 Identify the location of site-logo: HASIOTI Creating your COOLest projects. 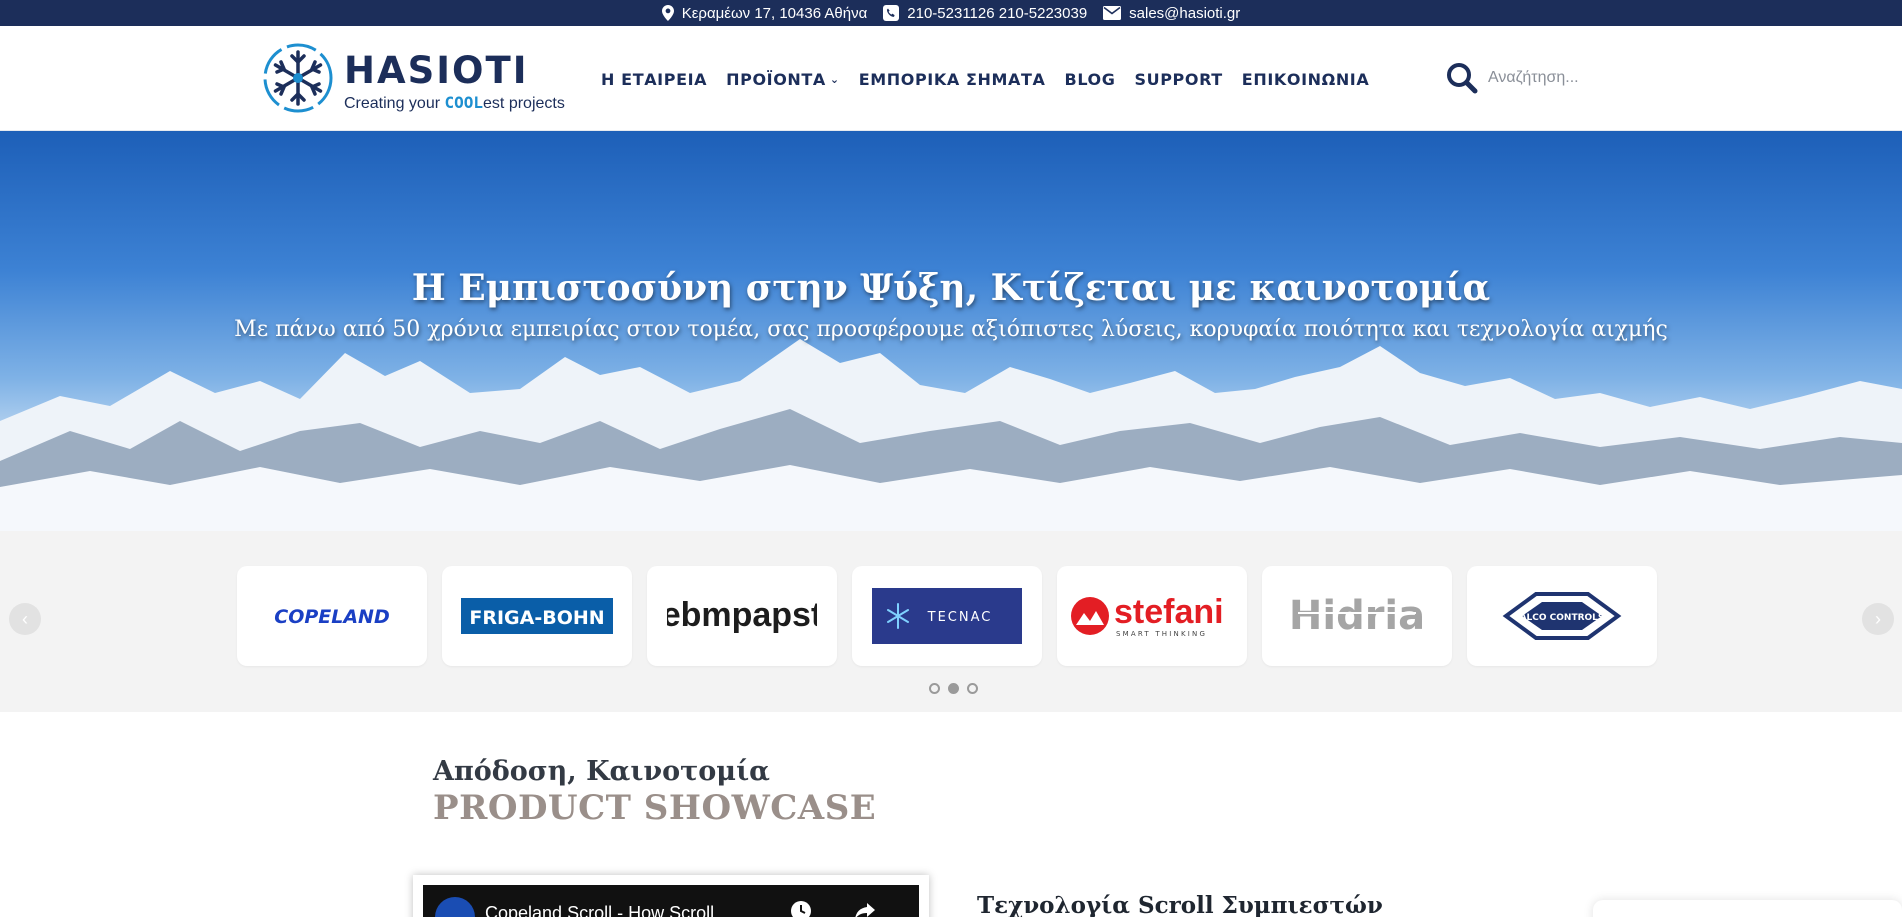
(413, 78).